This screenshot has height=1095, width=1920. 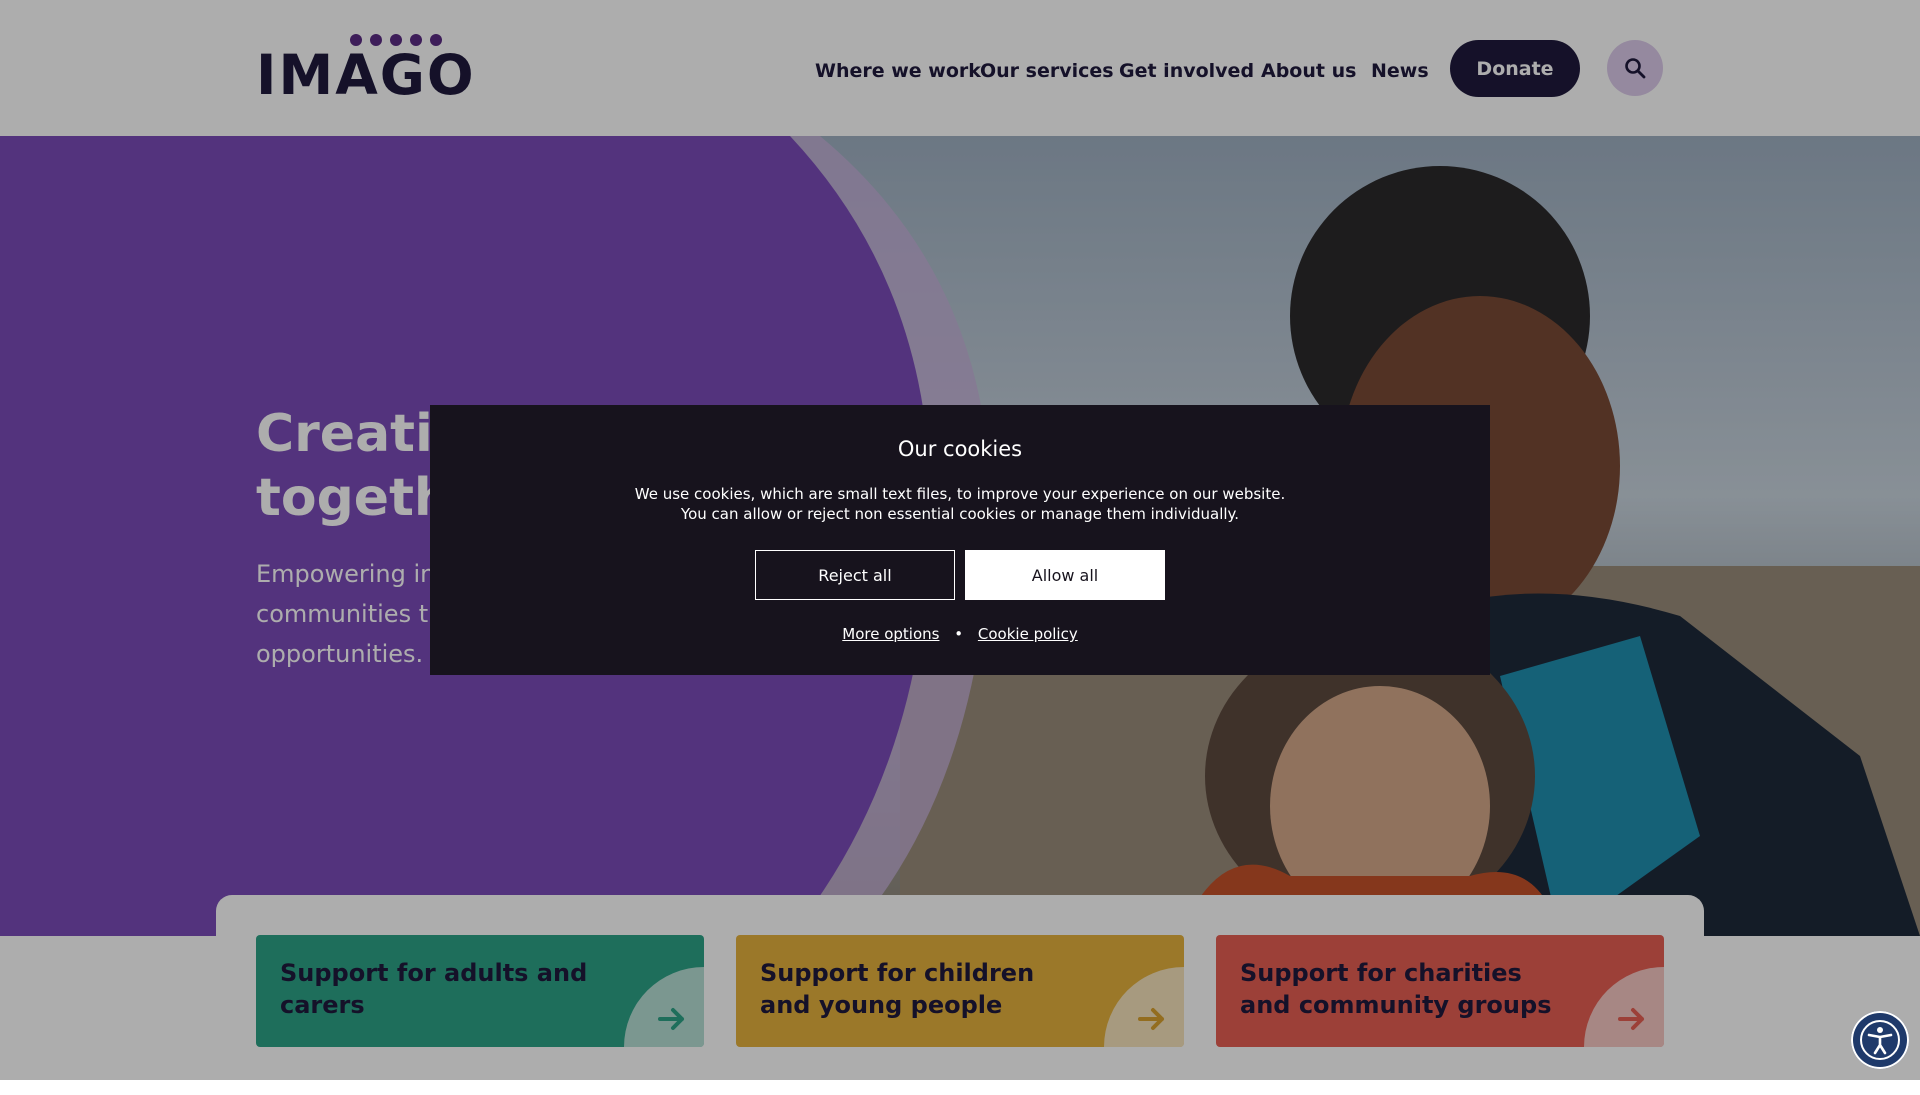 What do you see at coordinates (1065, 575) in the screenshot?
I see `allow-all-button: Allow all` at bounding box center [1065, 575].